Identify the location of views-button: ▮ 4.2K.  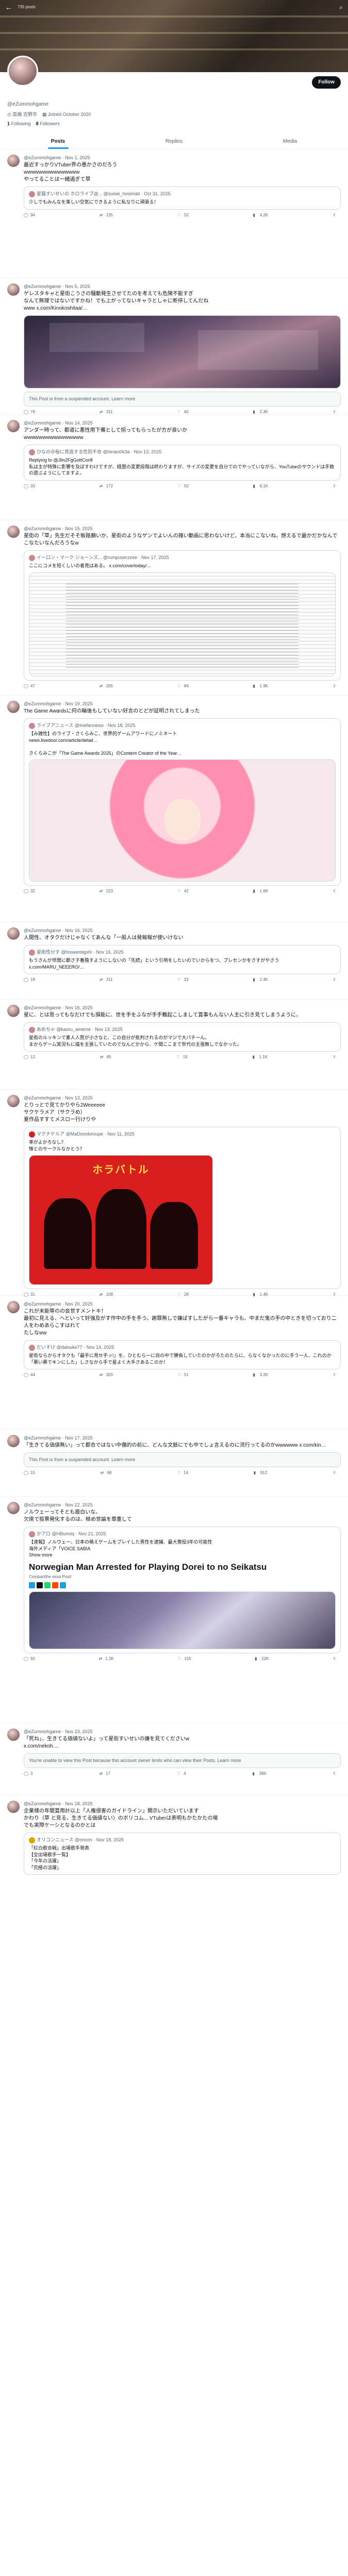
(260, 215).